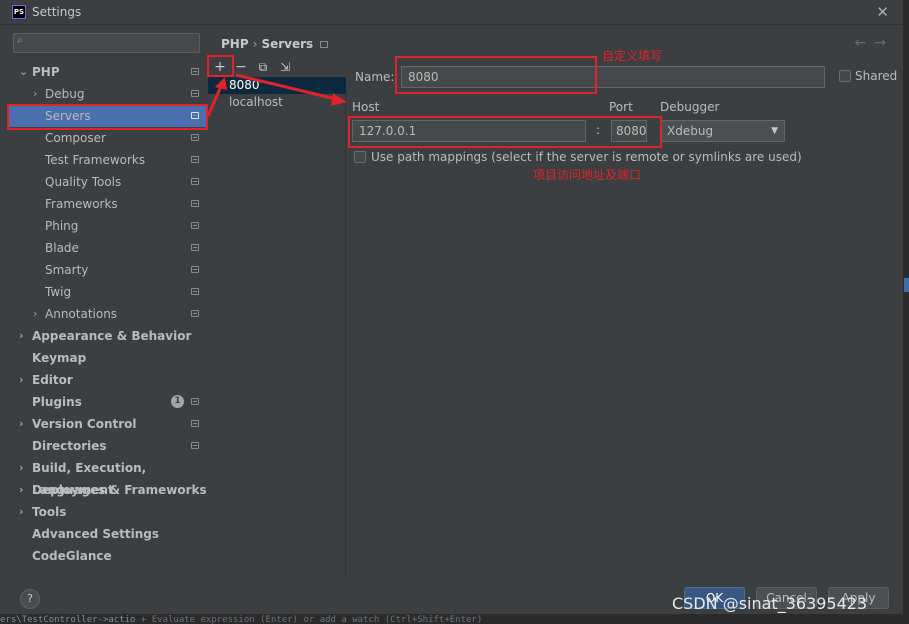  What do you see at coordinates (107, 380) in the screenshot?
I see `tree-item-editor: › Editor` at bounding box center [107, 380].